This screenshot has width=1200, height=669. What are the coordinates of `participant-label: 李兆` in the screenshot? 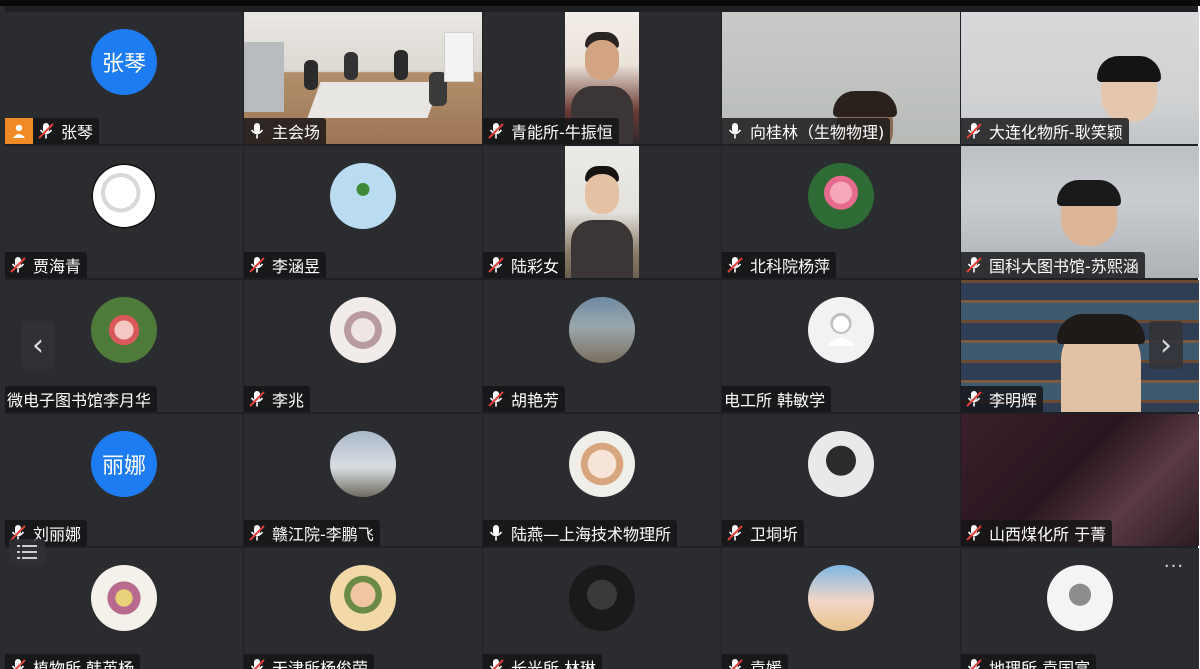 It's located at (277, 399).